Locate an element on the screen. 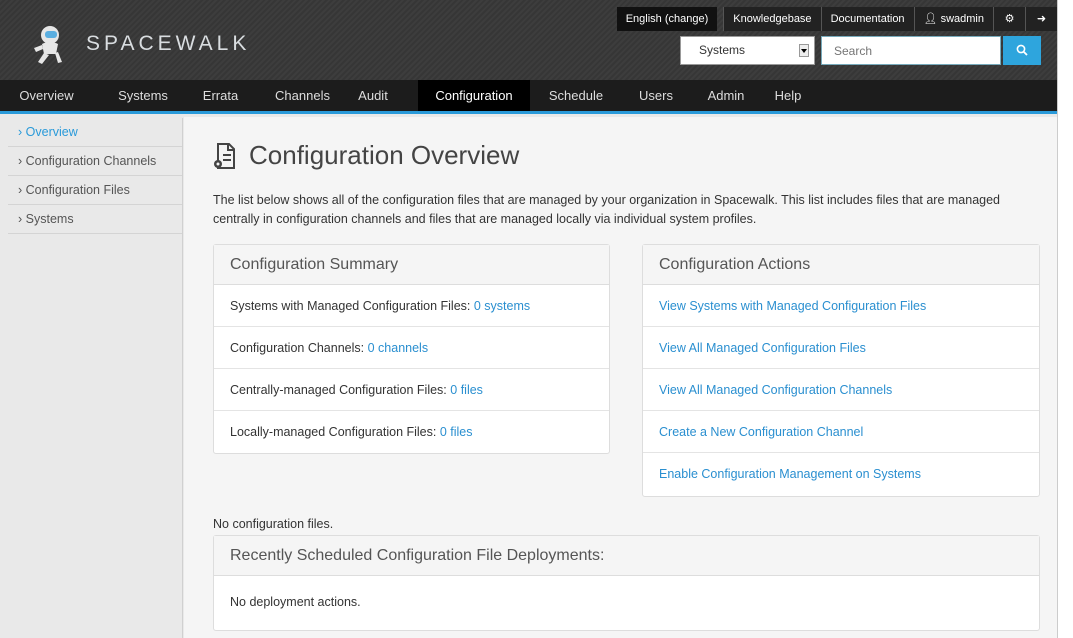  summary-label: Locally-managed Configuration Files: is located at coordinates (333, 432).